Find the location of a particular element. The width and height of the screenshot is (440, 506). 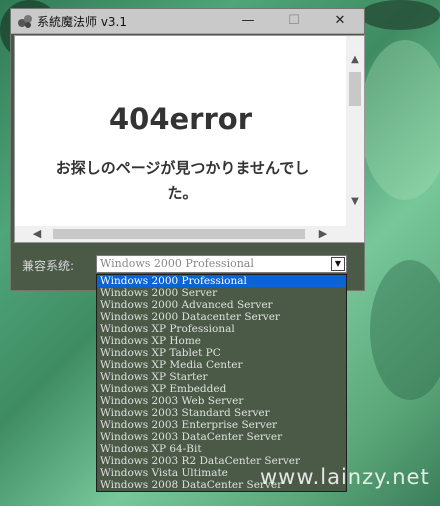

window-title: 系統魔法师 v3.1 is located at coordinates (82, 22).